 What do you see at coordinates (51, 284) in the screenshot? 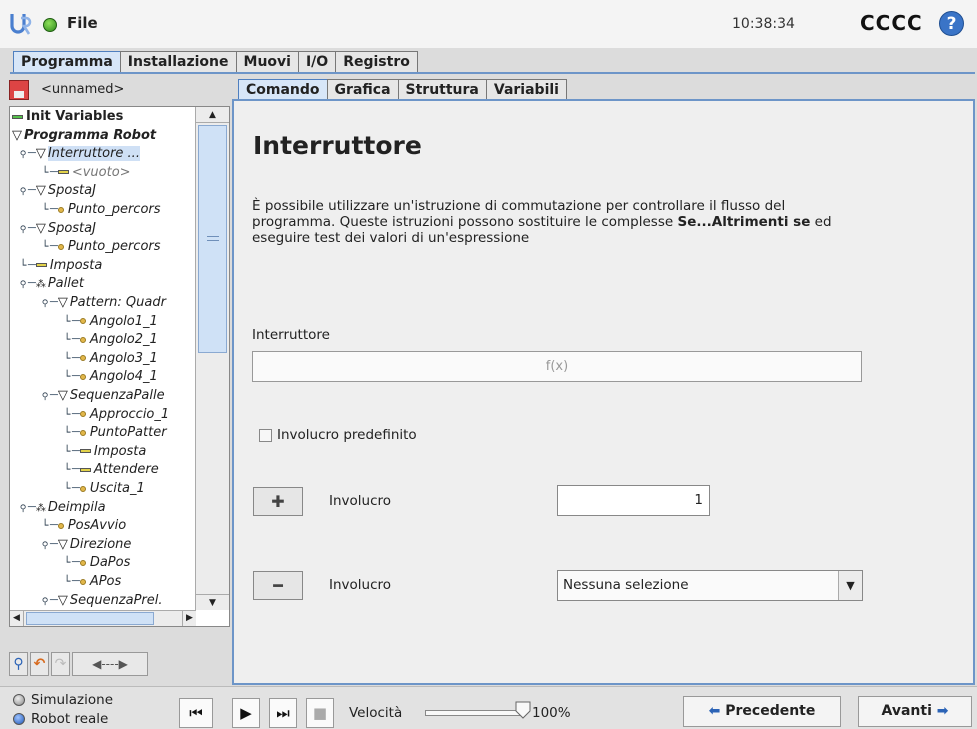
I see `tree-node: ⚲ ─⁂ Pallet` at bounding box center [51, 284].